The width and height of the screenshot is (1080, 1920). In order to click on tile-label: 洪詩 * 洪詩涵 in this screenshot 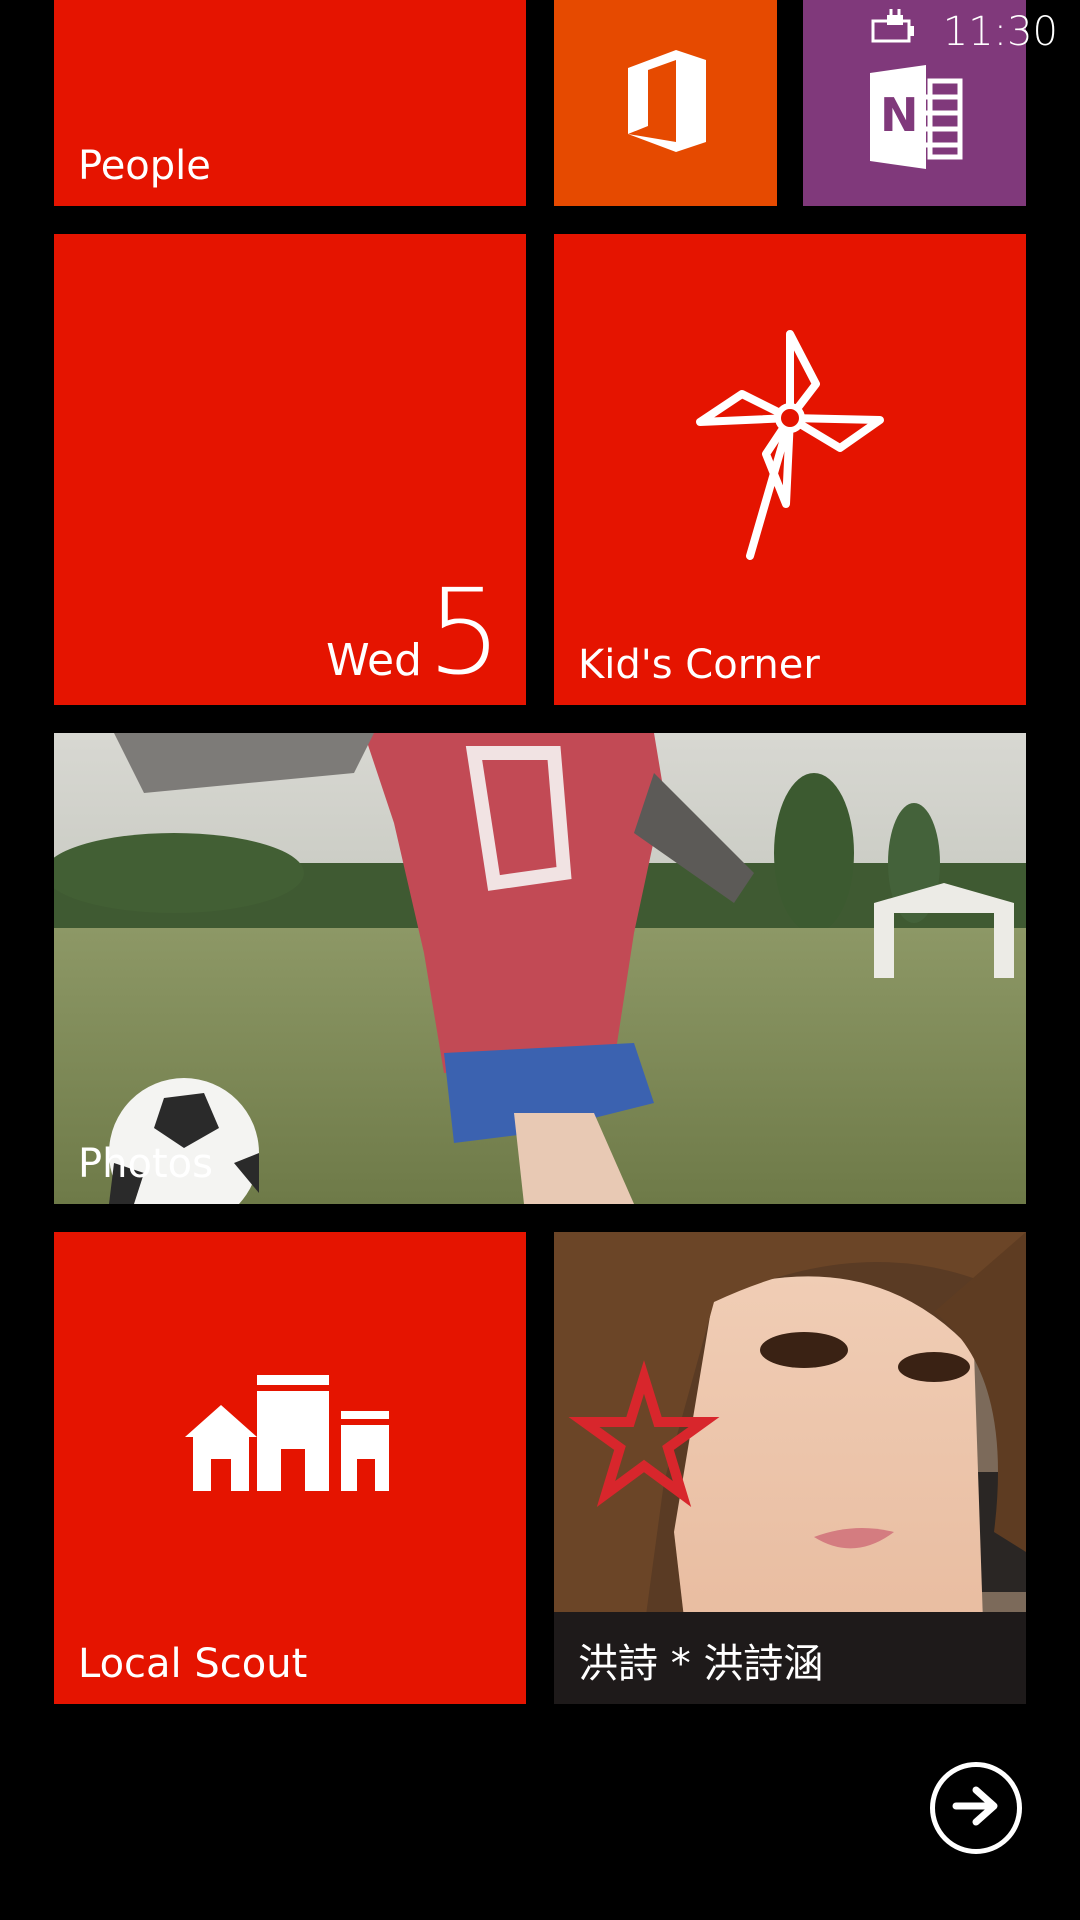, I will do `click(701, 1664)`.